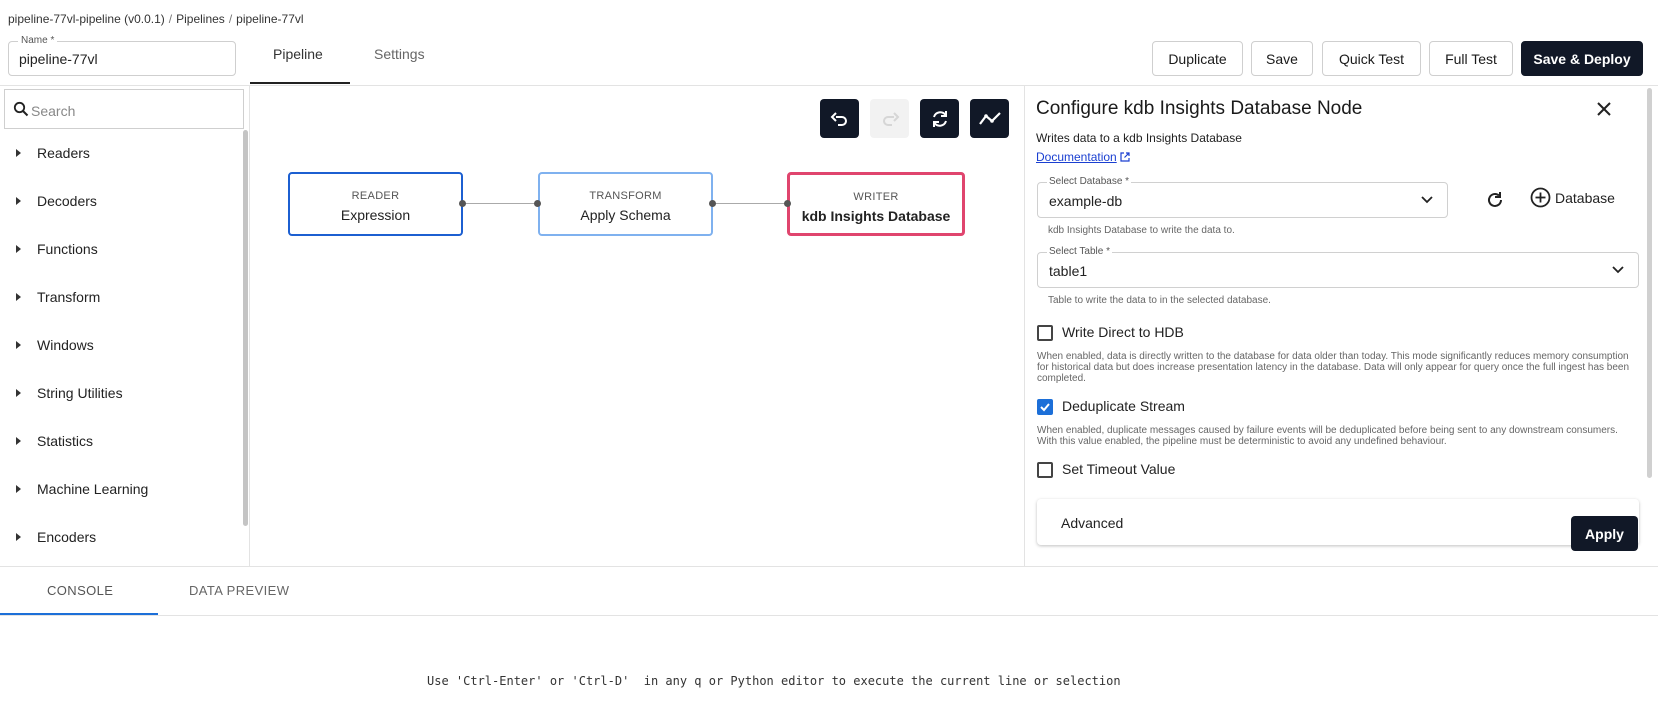 The height and width of the screenshot is (702, 1658). I want to click on sidebar-item-string-utilities: String Utilities, so click(120, 393).